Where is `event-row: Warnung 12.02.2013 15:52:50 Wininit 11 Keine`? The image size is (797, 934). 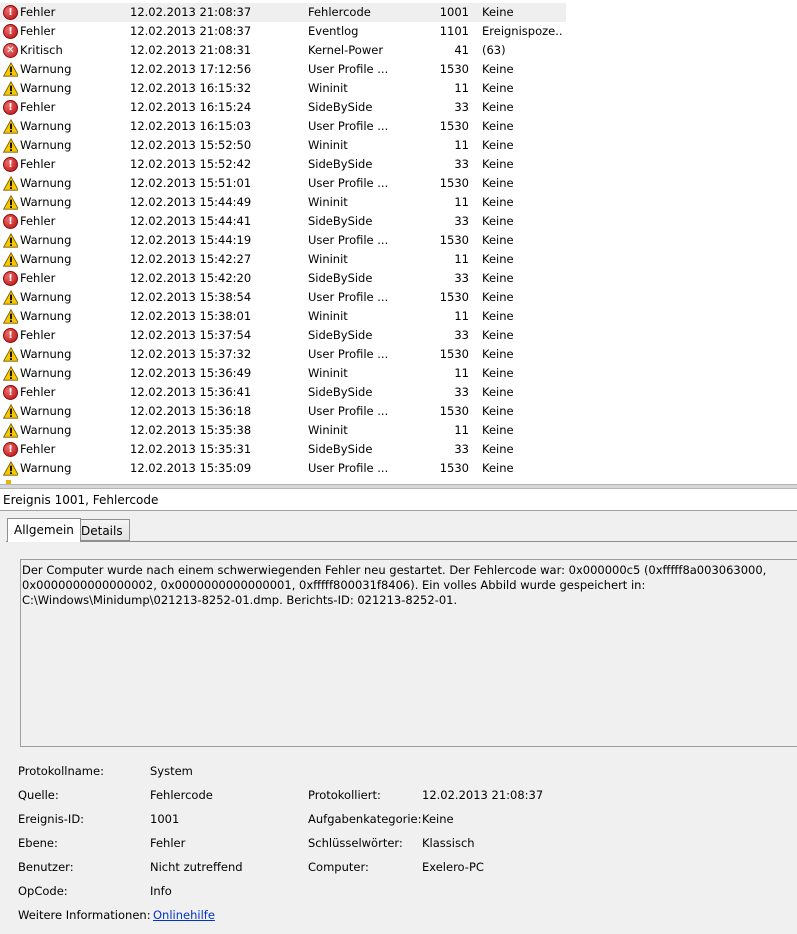
event-row: Warnung 12.02.2013 15:52:50 Wininit 11 Keine is located at coordinates (398, 145).